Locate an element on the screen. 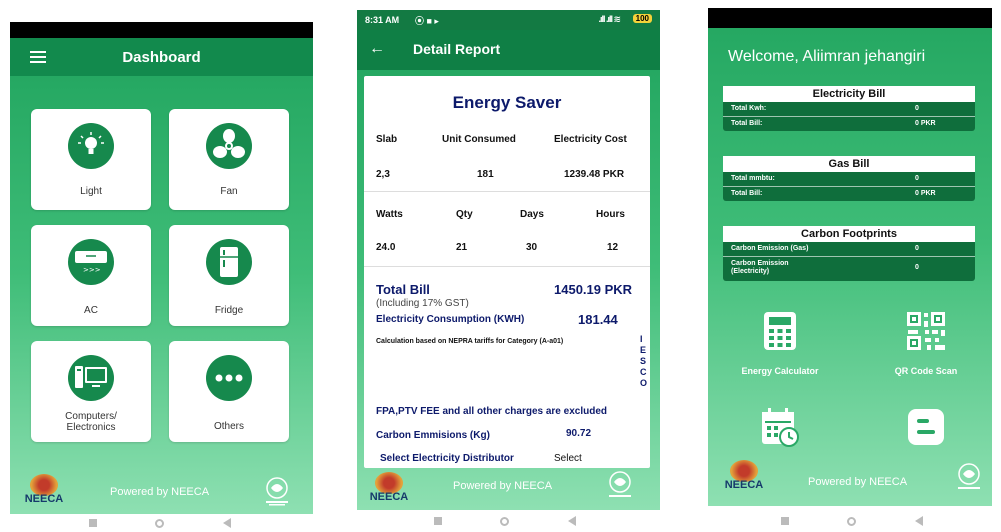 This screenshot has height=532, width=1001. distributor-select: Select is located at coordinates (568, 458).